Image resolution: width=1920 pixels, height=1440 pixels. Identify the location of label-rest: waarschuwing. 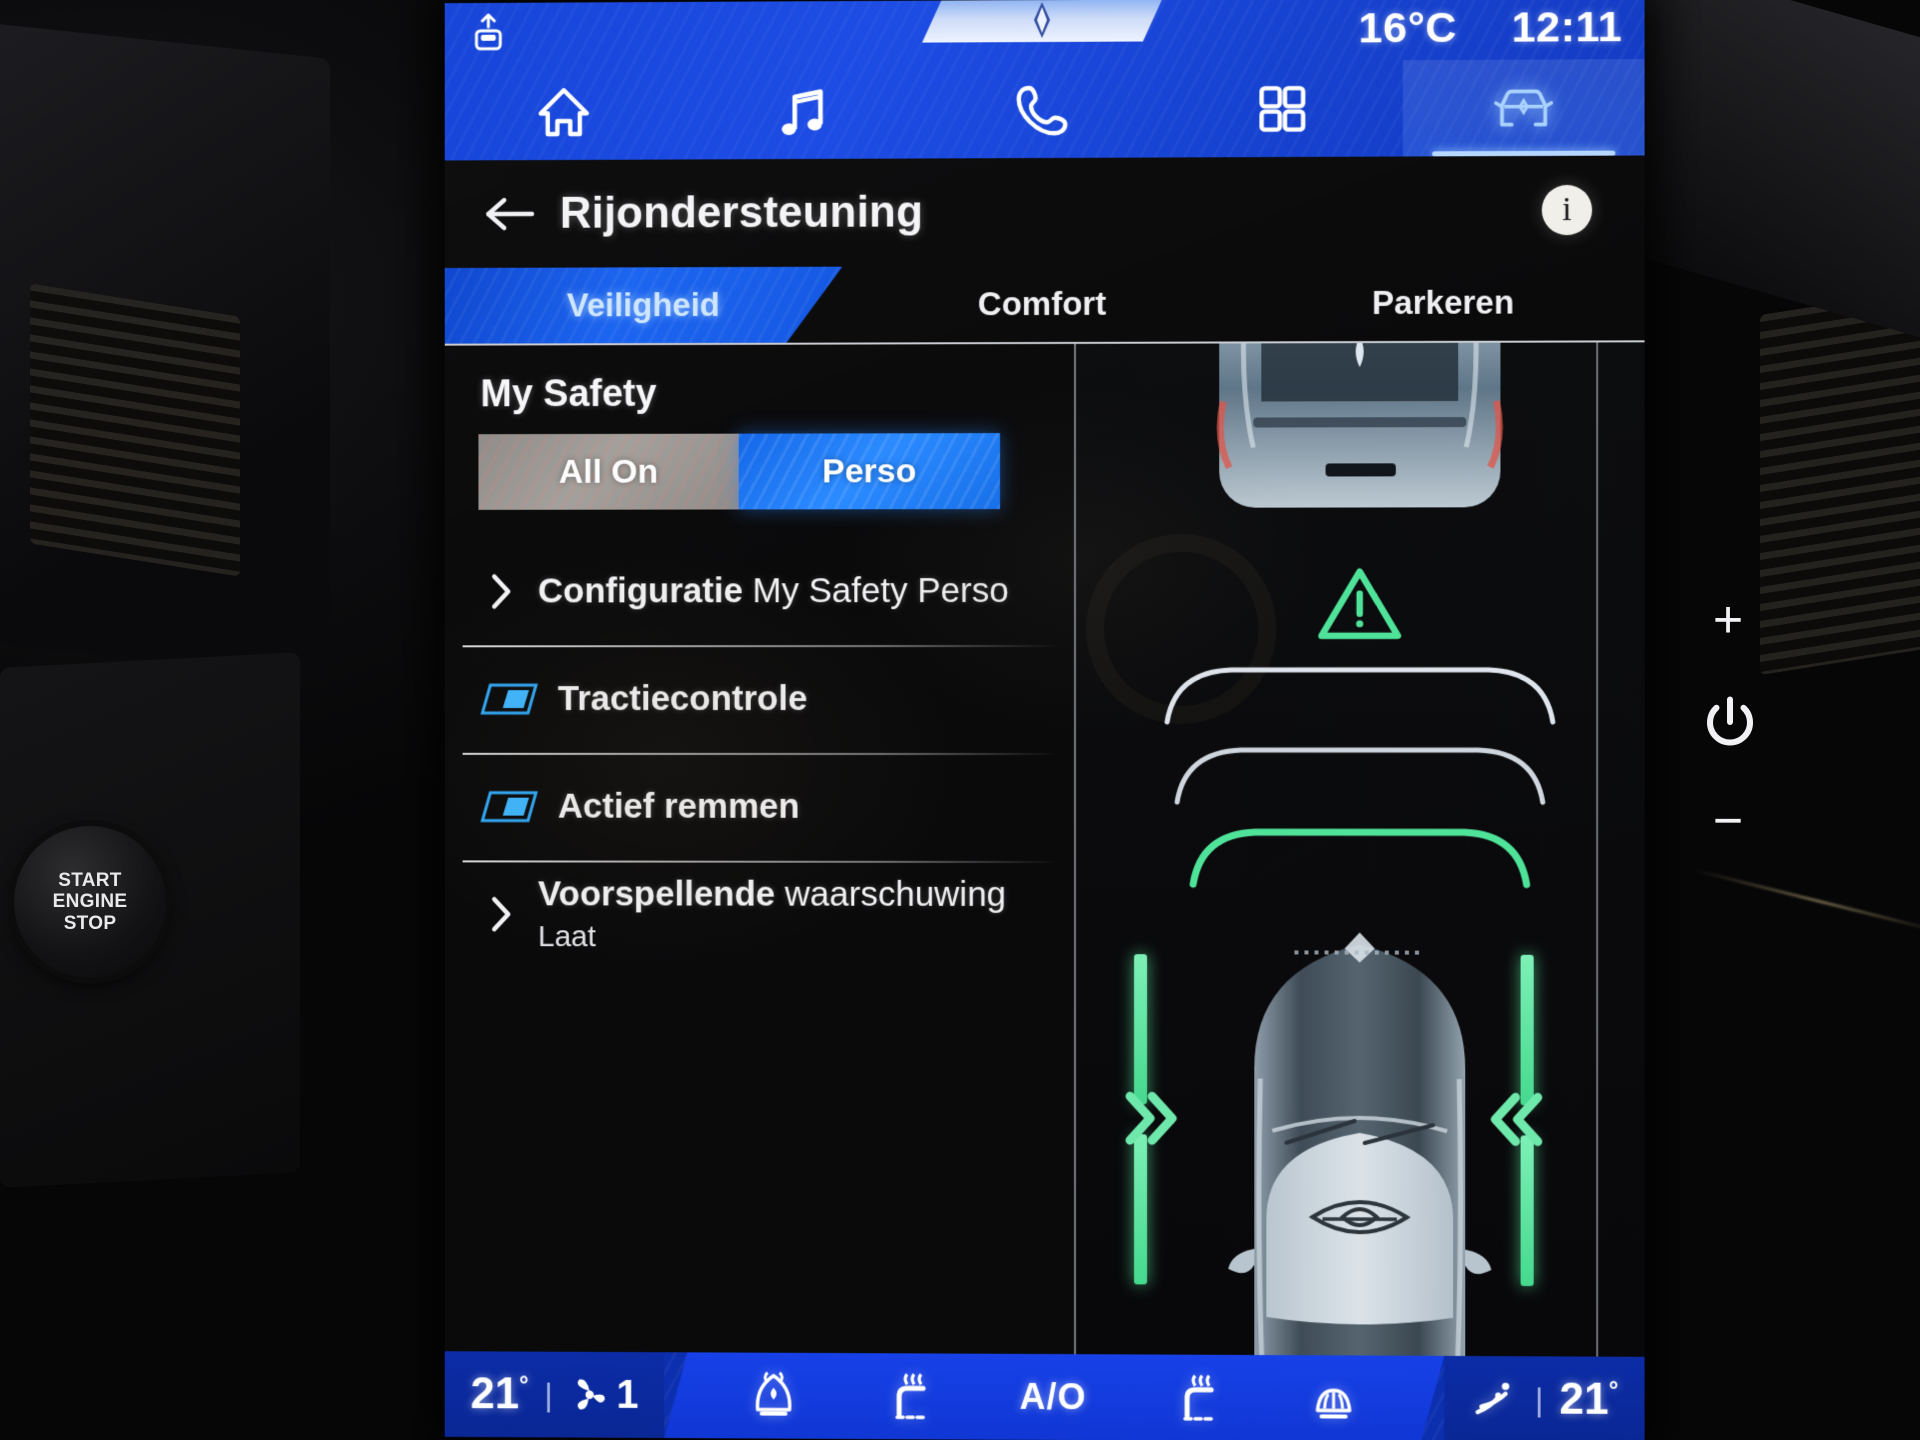
(891, 894).